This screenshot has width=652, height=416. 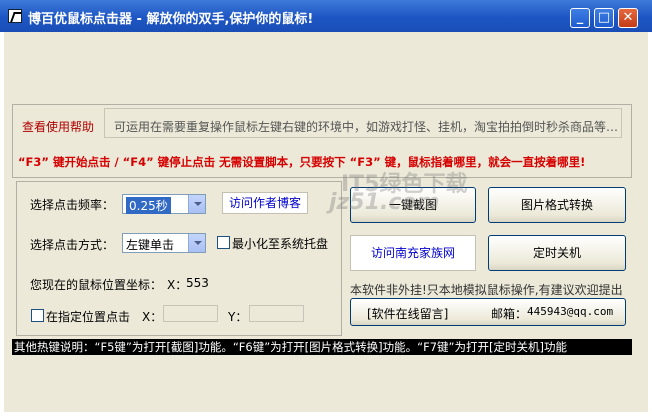 I want to click on notice-text: 本软件非外挂!只本地模拟鼠标操作,有建议欢迎提出, so click(x=486, y=290).